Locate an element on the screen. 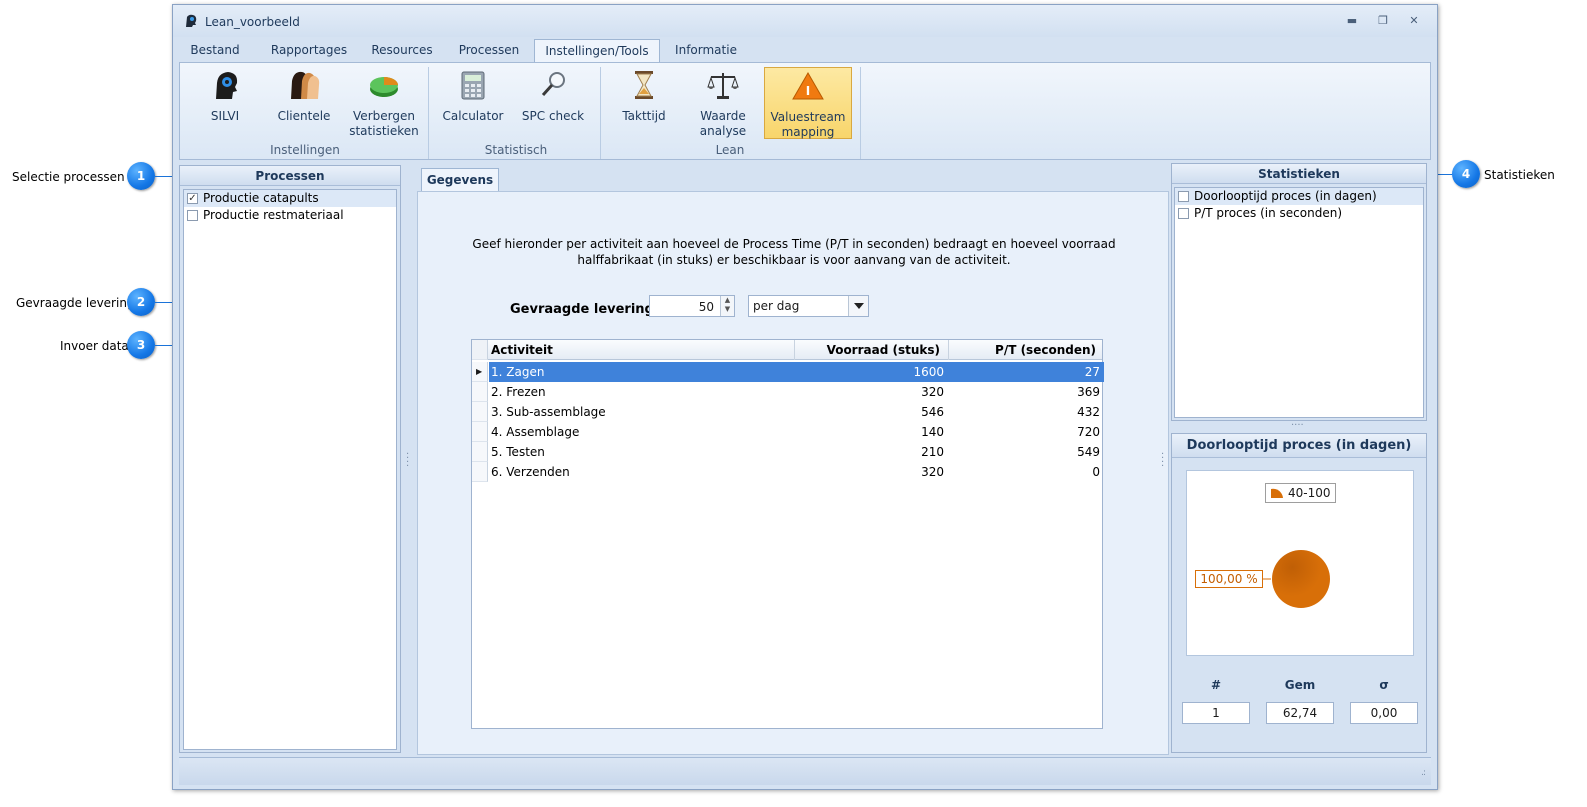 Image resolution: width=1587 pixels, height=807 pixels. cell-activiteit: 6. Verzenden is located at coordinates (641, 472).